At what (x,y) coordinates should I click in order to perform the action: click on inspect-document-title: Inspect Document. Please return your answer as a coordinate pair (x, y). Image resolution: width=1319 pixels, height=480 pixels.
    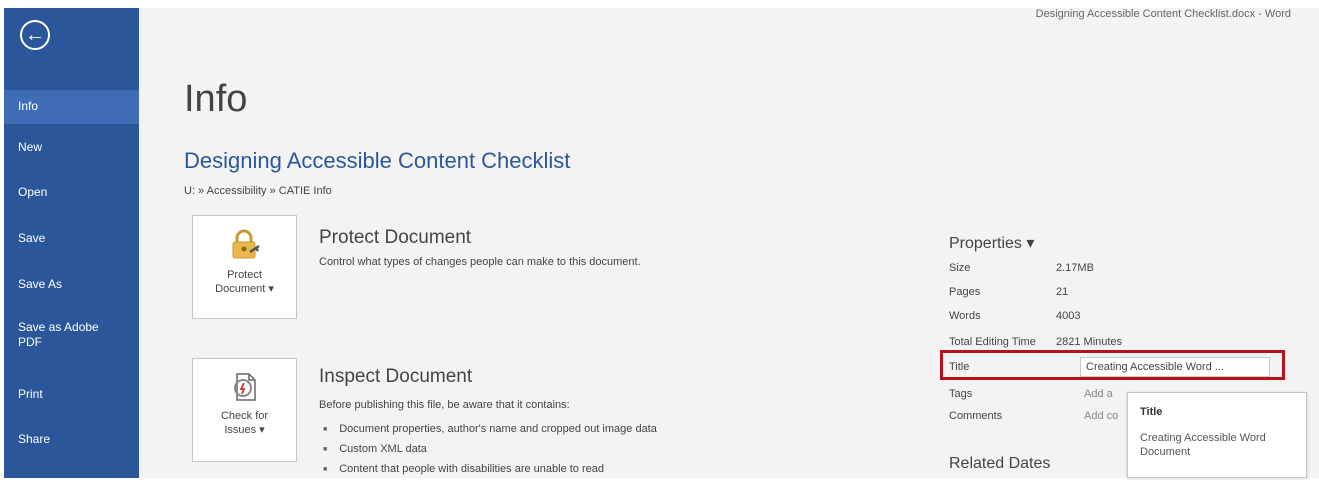
    Looking at the image, I should click on (396, 376).